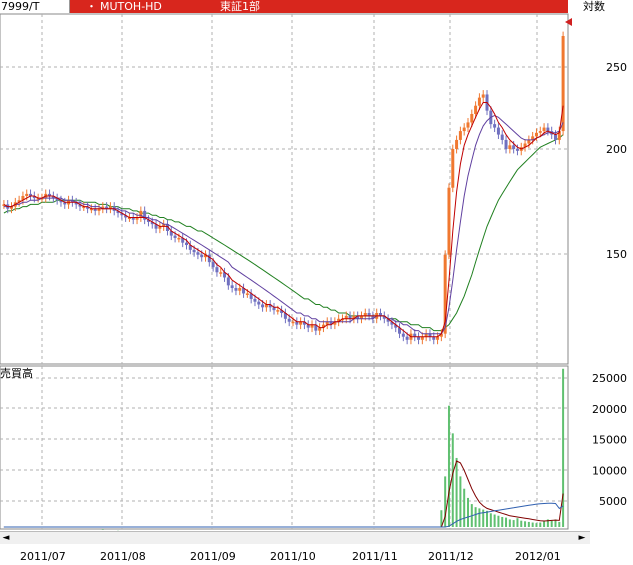 Image resolution: width=633 pixels, height=565 pixels. I want to click on date-tick-label: 2011/11, so click(375, 556).